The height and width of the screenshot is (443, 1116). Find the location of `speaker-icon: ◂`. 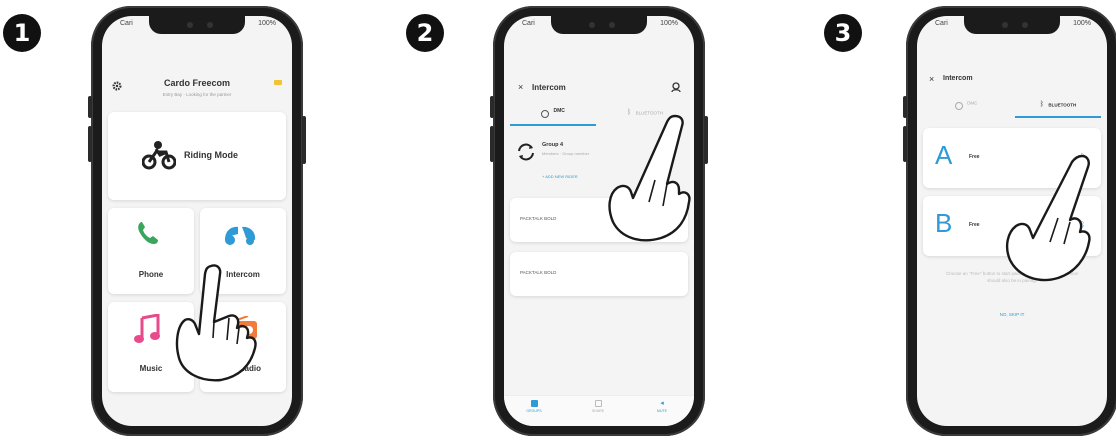

speaker-icon: ◂ is located at coordinates (662, 403).